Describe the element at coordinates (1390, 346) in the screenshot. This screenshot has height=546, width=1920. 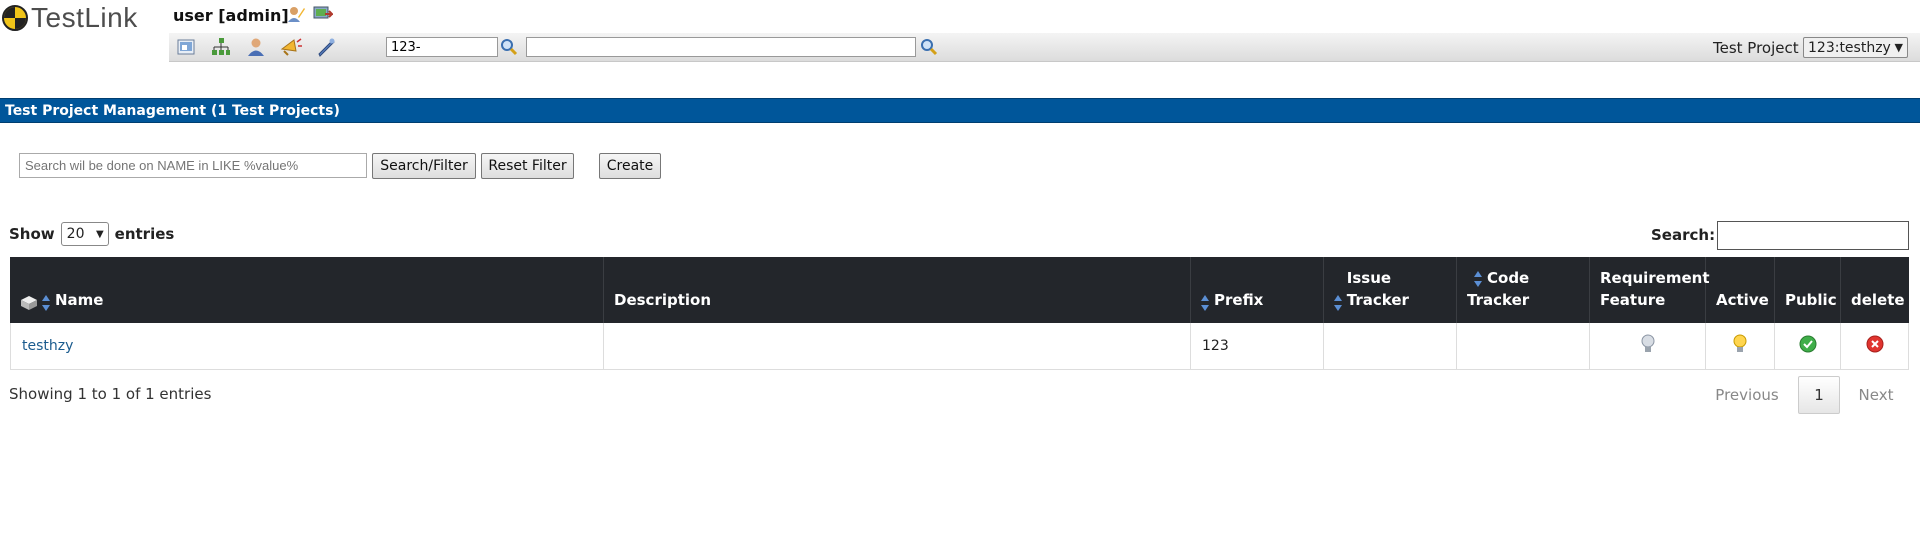
I see `cell-issue-tracker` at that location.